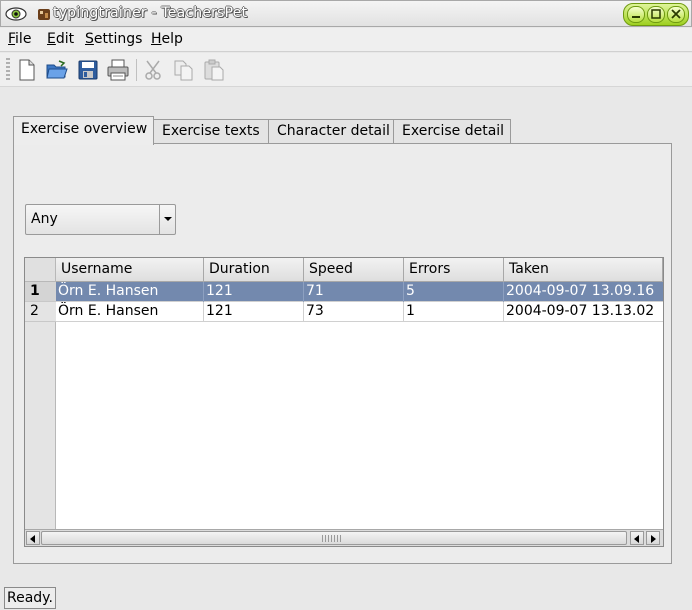 The image size is (692, 610). I want to click on scroll-left-button, so click(33, 538).